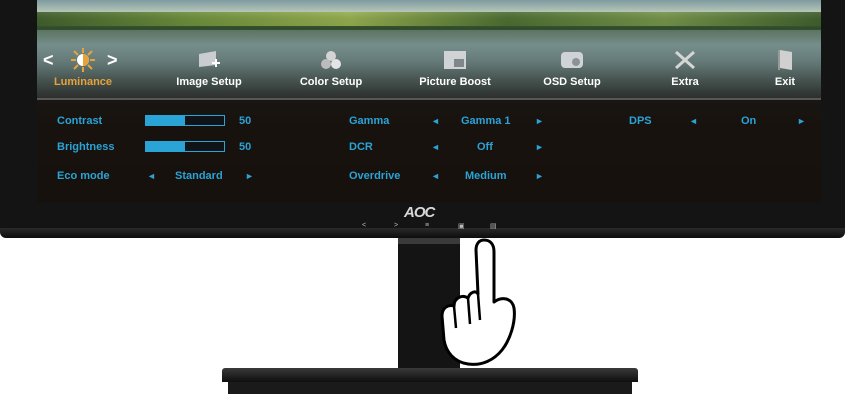 The height and width of the screenshot is (394, 845). What do you see at coordinates (478, 302) in the screenshot?
I see `pointing-hand-icon` at bounding box center [478, 302].